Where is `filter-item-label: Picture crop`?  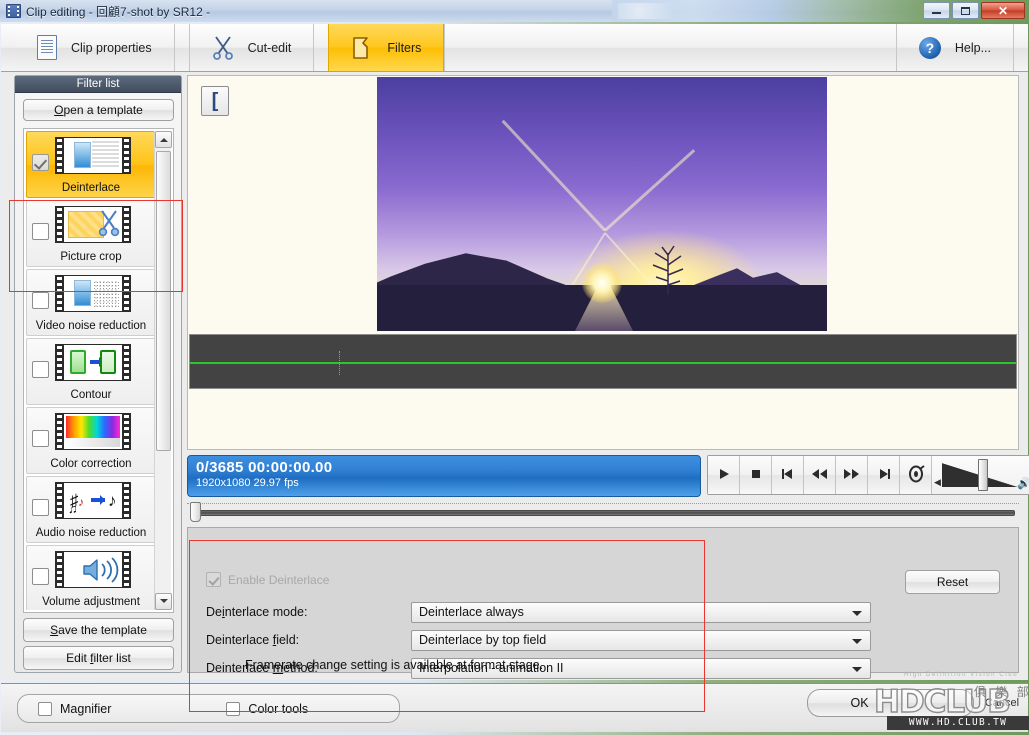
filter-item-label: Picture crop is located at coordinates (91, 257).